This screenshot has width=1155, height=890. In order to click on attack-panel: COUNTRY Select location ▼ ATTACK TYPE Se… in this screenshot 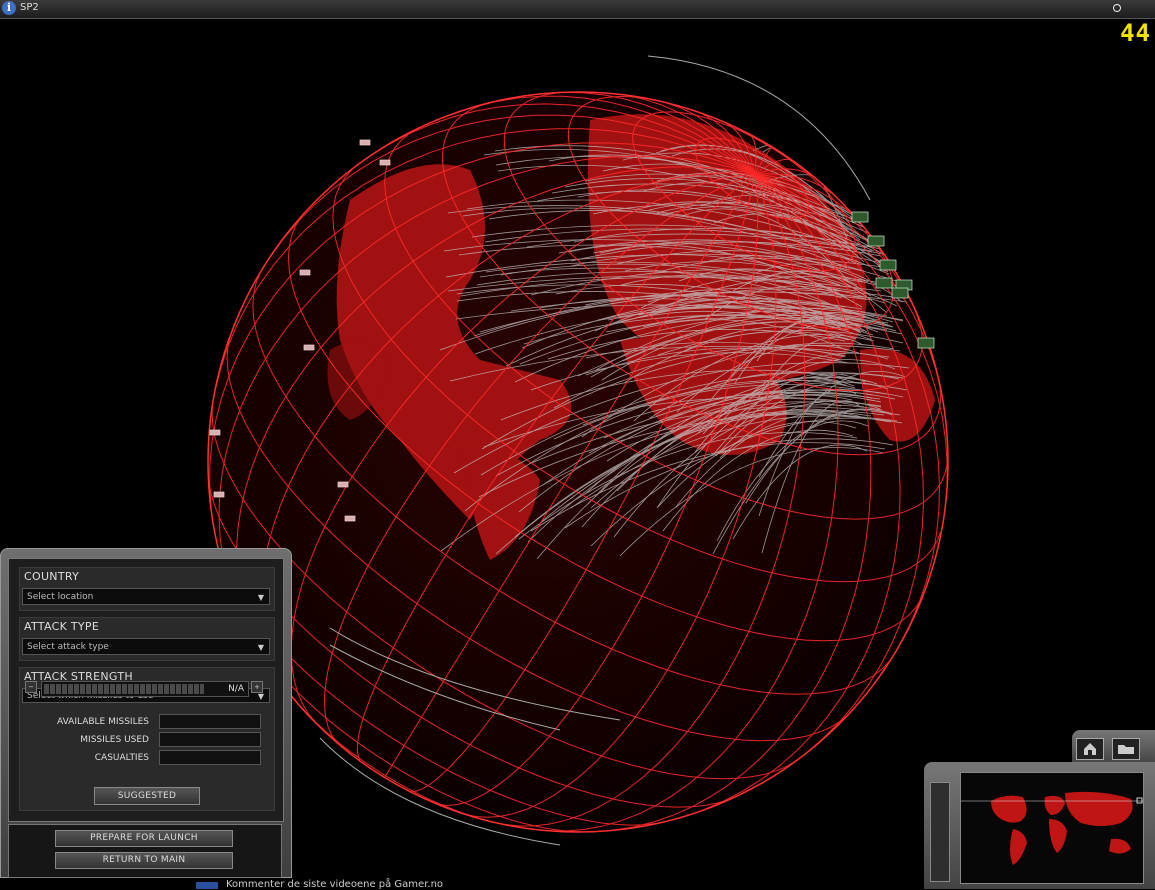, I will do `click(146, 713)`.